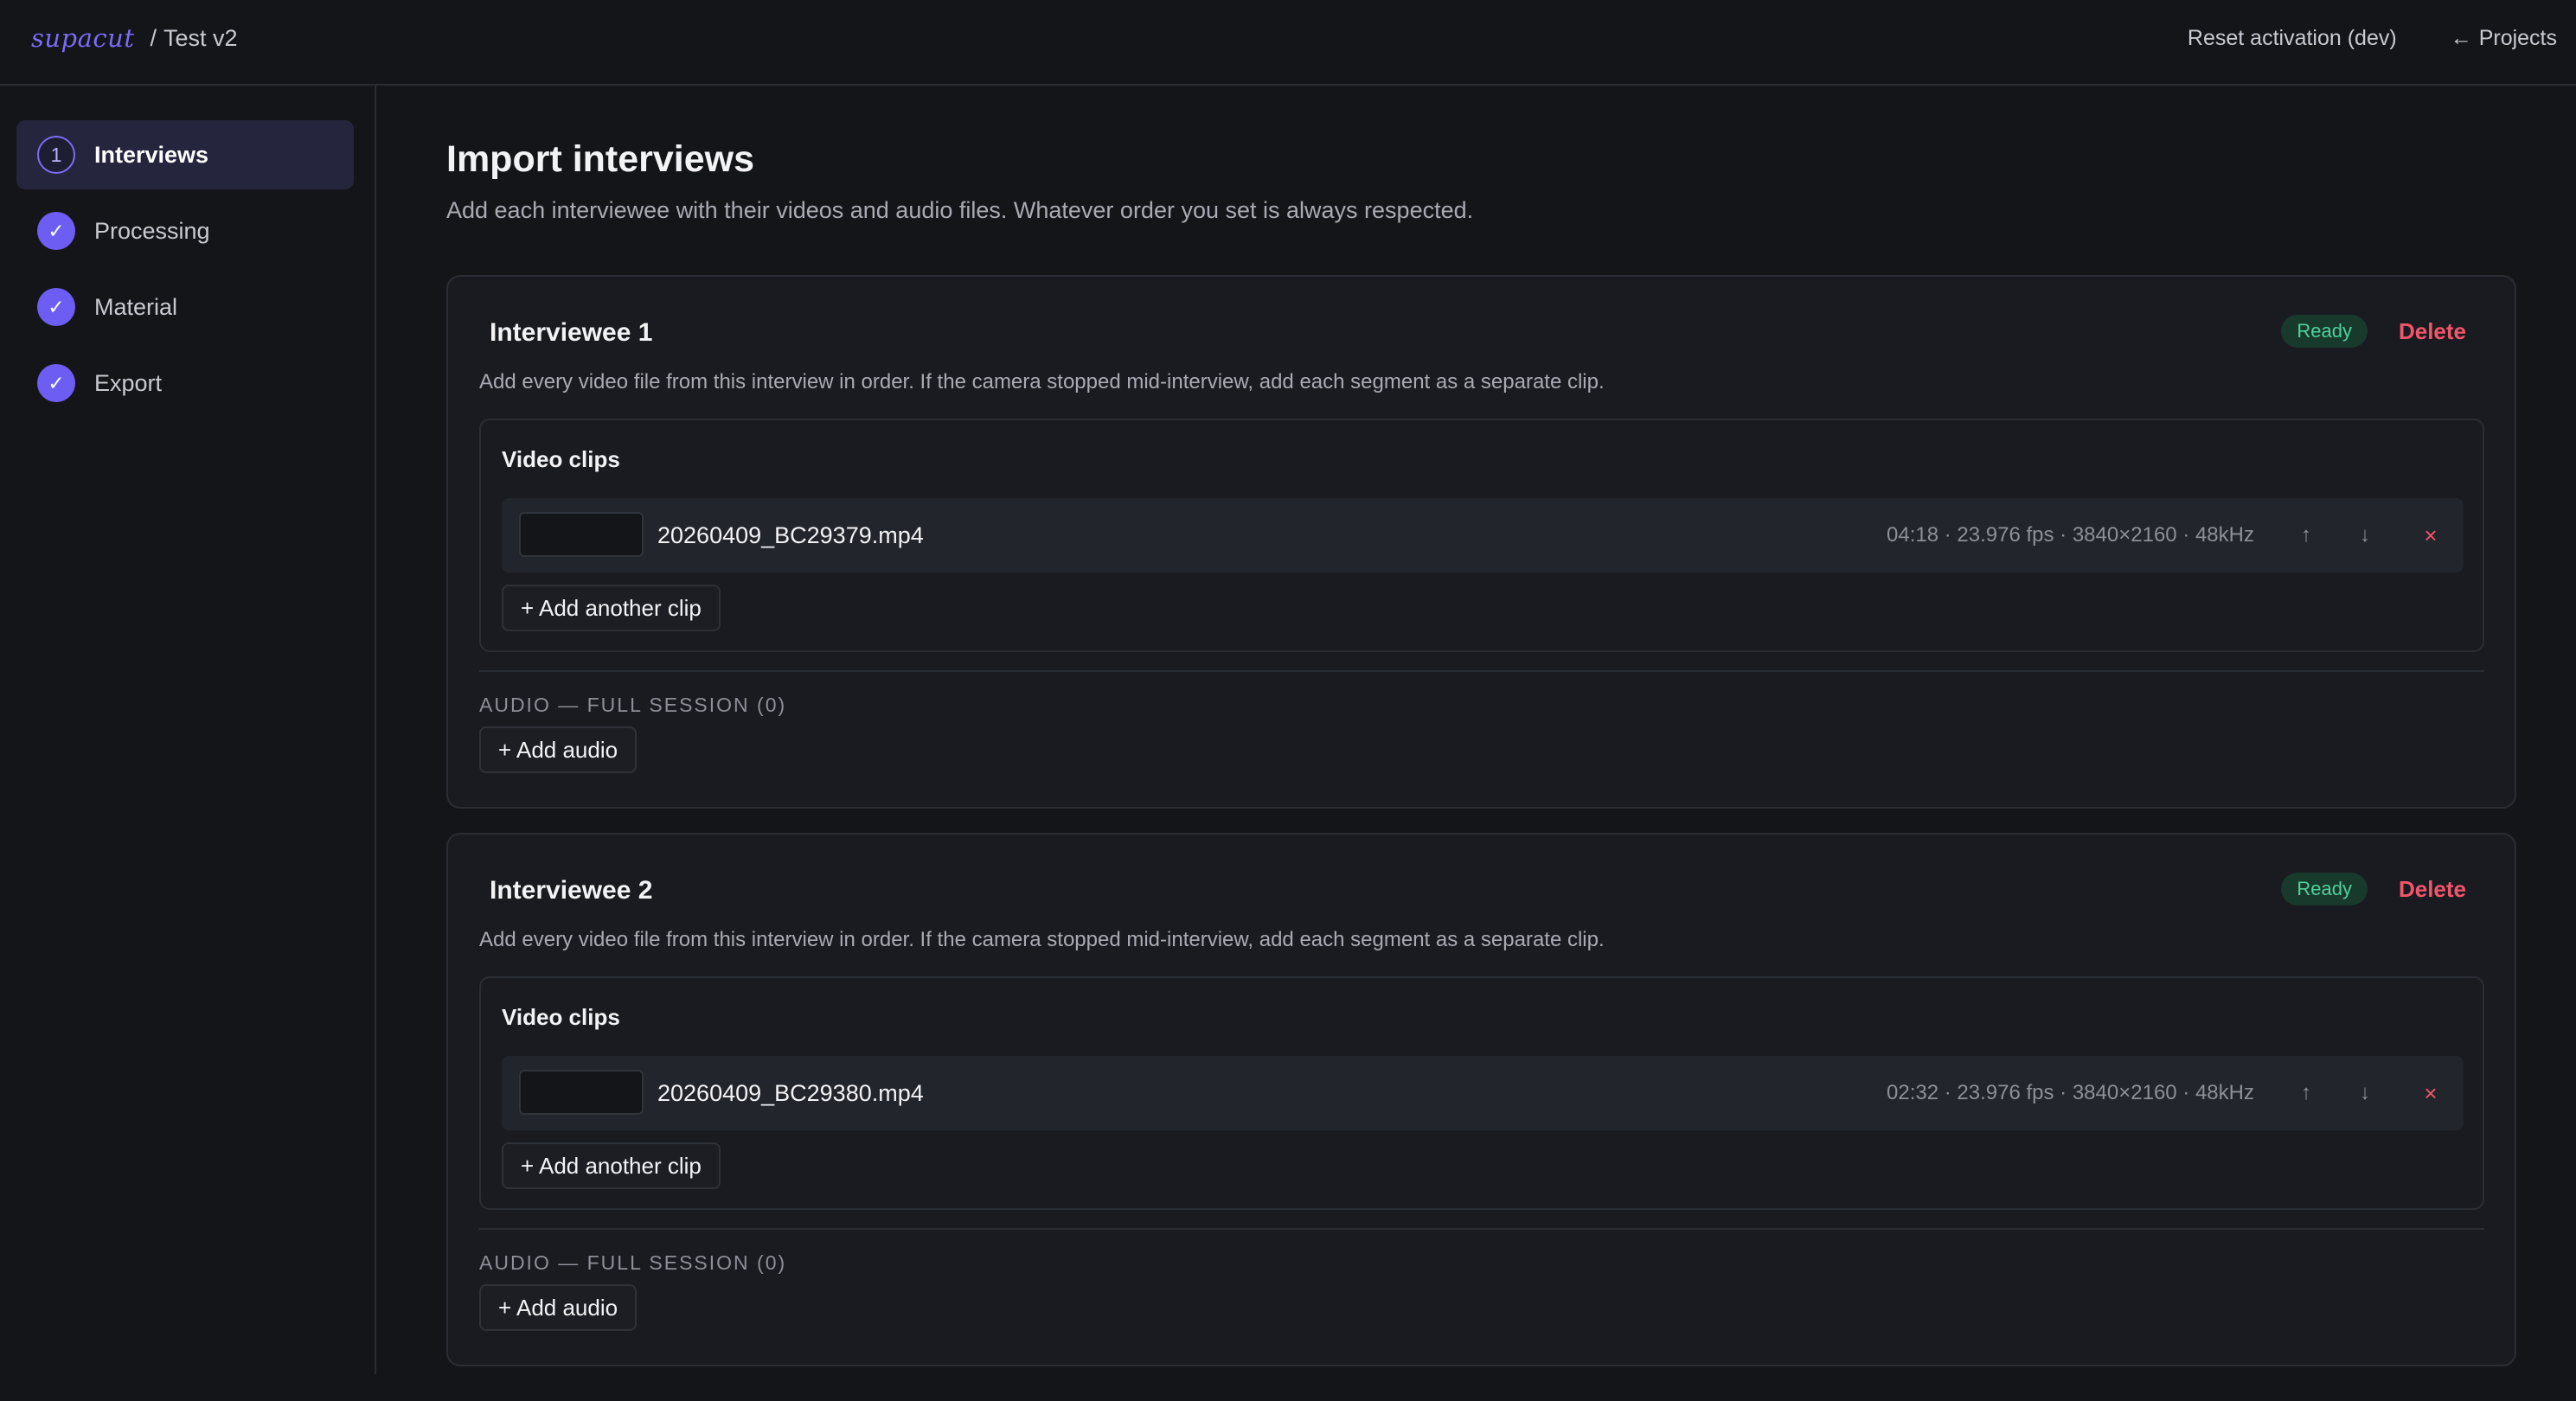 The height and width of the screenshot is (1401, 2576). What do you see at coordinates (151, 154) in the screenshot?
I see `sidebar-item-label: Interviews` at bounding box center [151, 154].